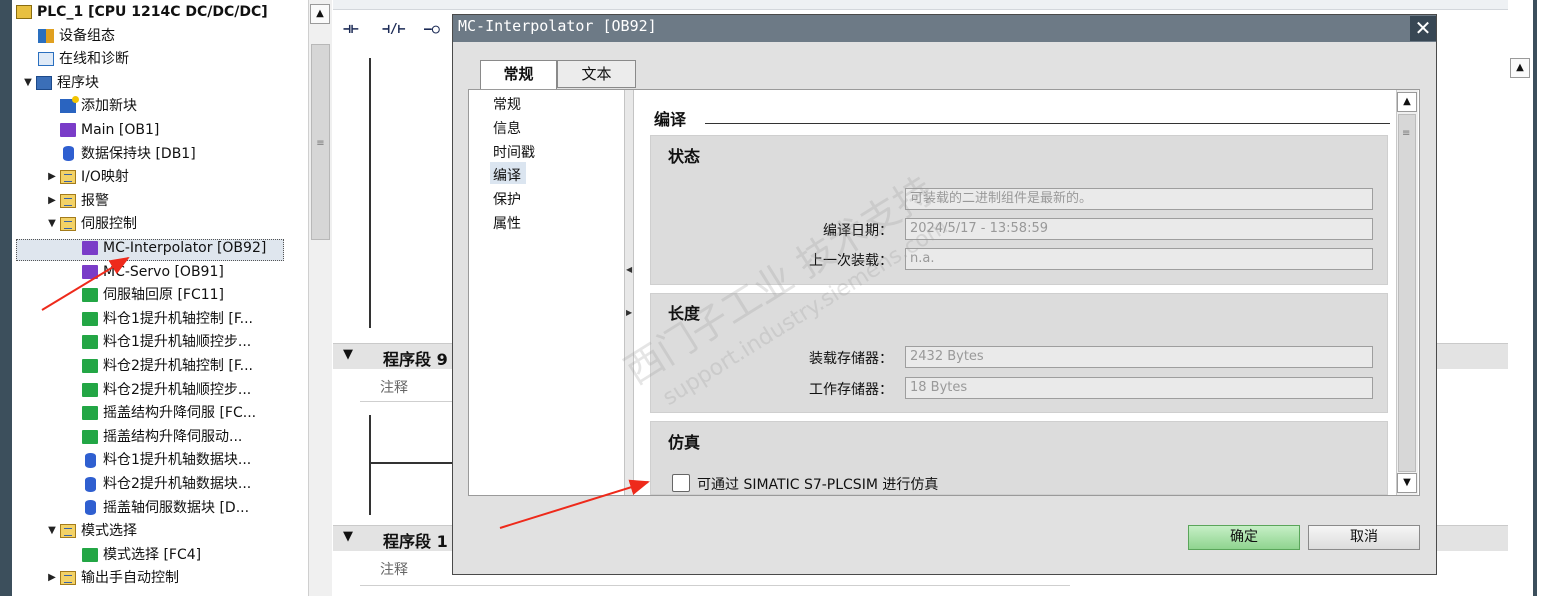  I want to click on tree-item: PLC_1 [CPU 1214C DC/DC/DC], so click(142, 12).